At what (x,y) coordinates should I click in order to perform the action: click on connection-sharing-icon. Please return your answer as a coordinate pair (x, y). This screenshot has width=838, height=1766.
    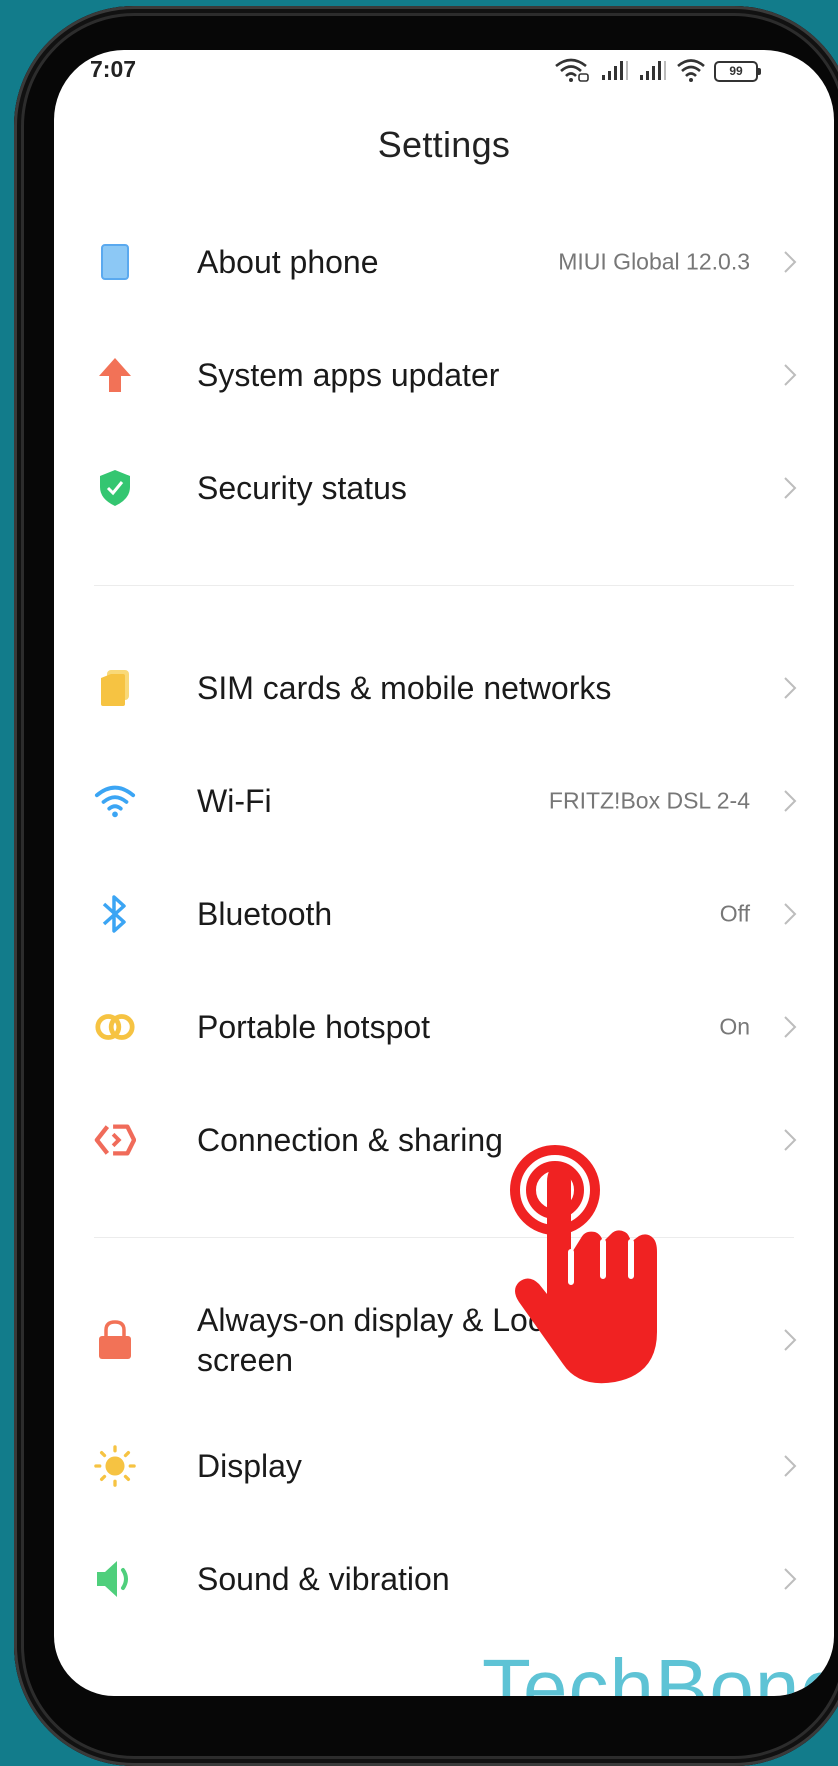
    Looking at the image, I should click on (115, 1140).